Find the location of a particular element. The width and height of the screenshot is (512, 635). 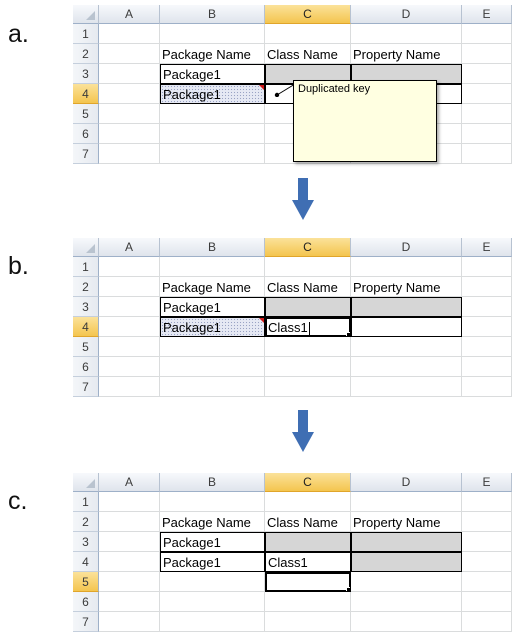

row-header-6: 6 is located at coordinates (86, 602).